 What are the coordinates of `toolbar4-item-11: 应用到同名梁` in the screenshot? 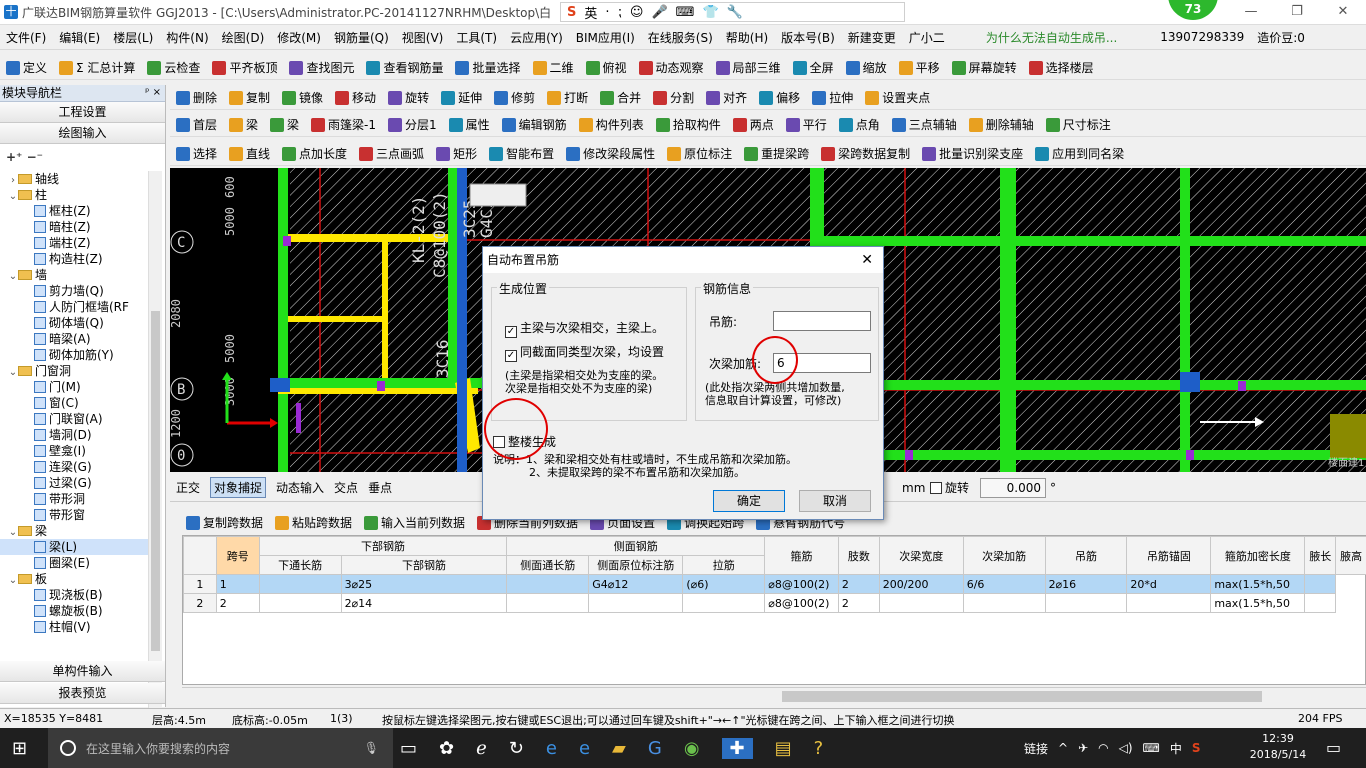 It's located at (1079, 153).